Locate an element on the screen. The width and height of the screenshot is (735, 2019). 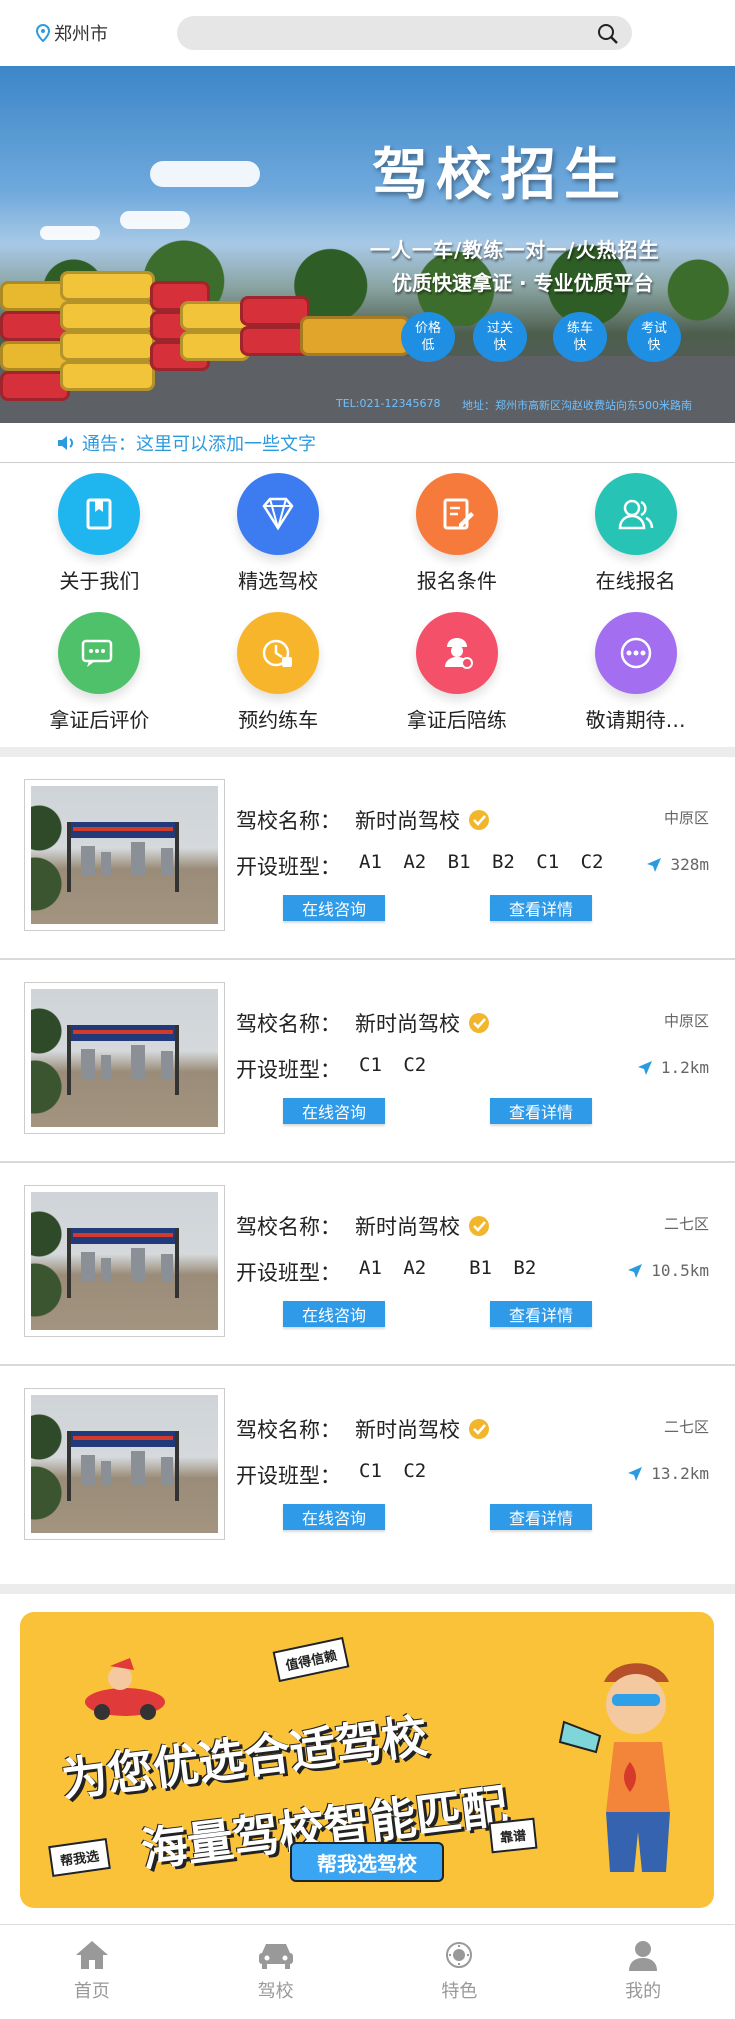
promo-tag: 帮我选 is located at coordinates (79, 1857).